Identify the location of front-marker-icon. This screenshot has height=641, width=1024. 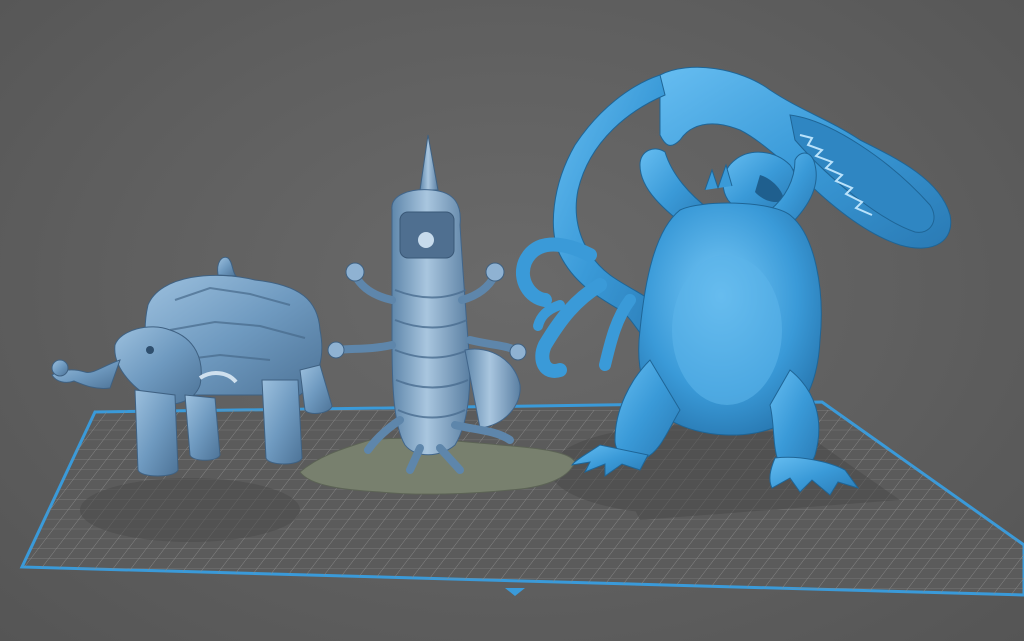
(515, 592).